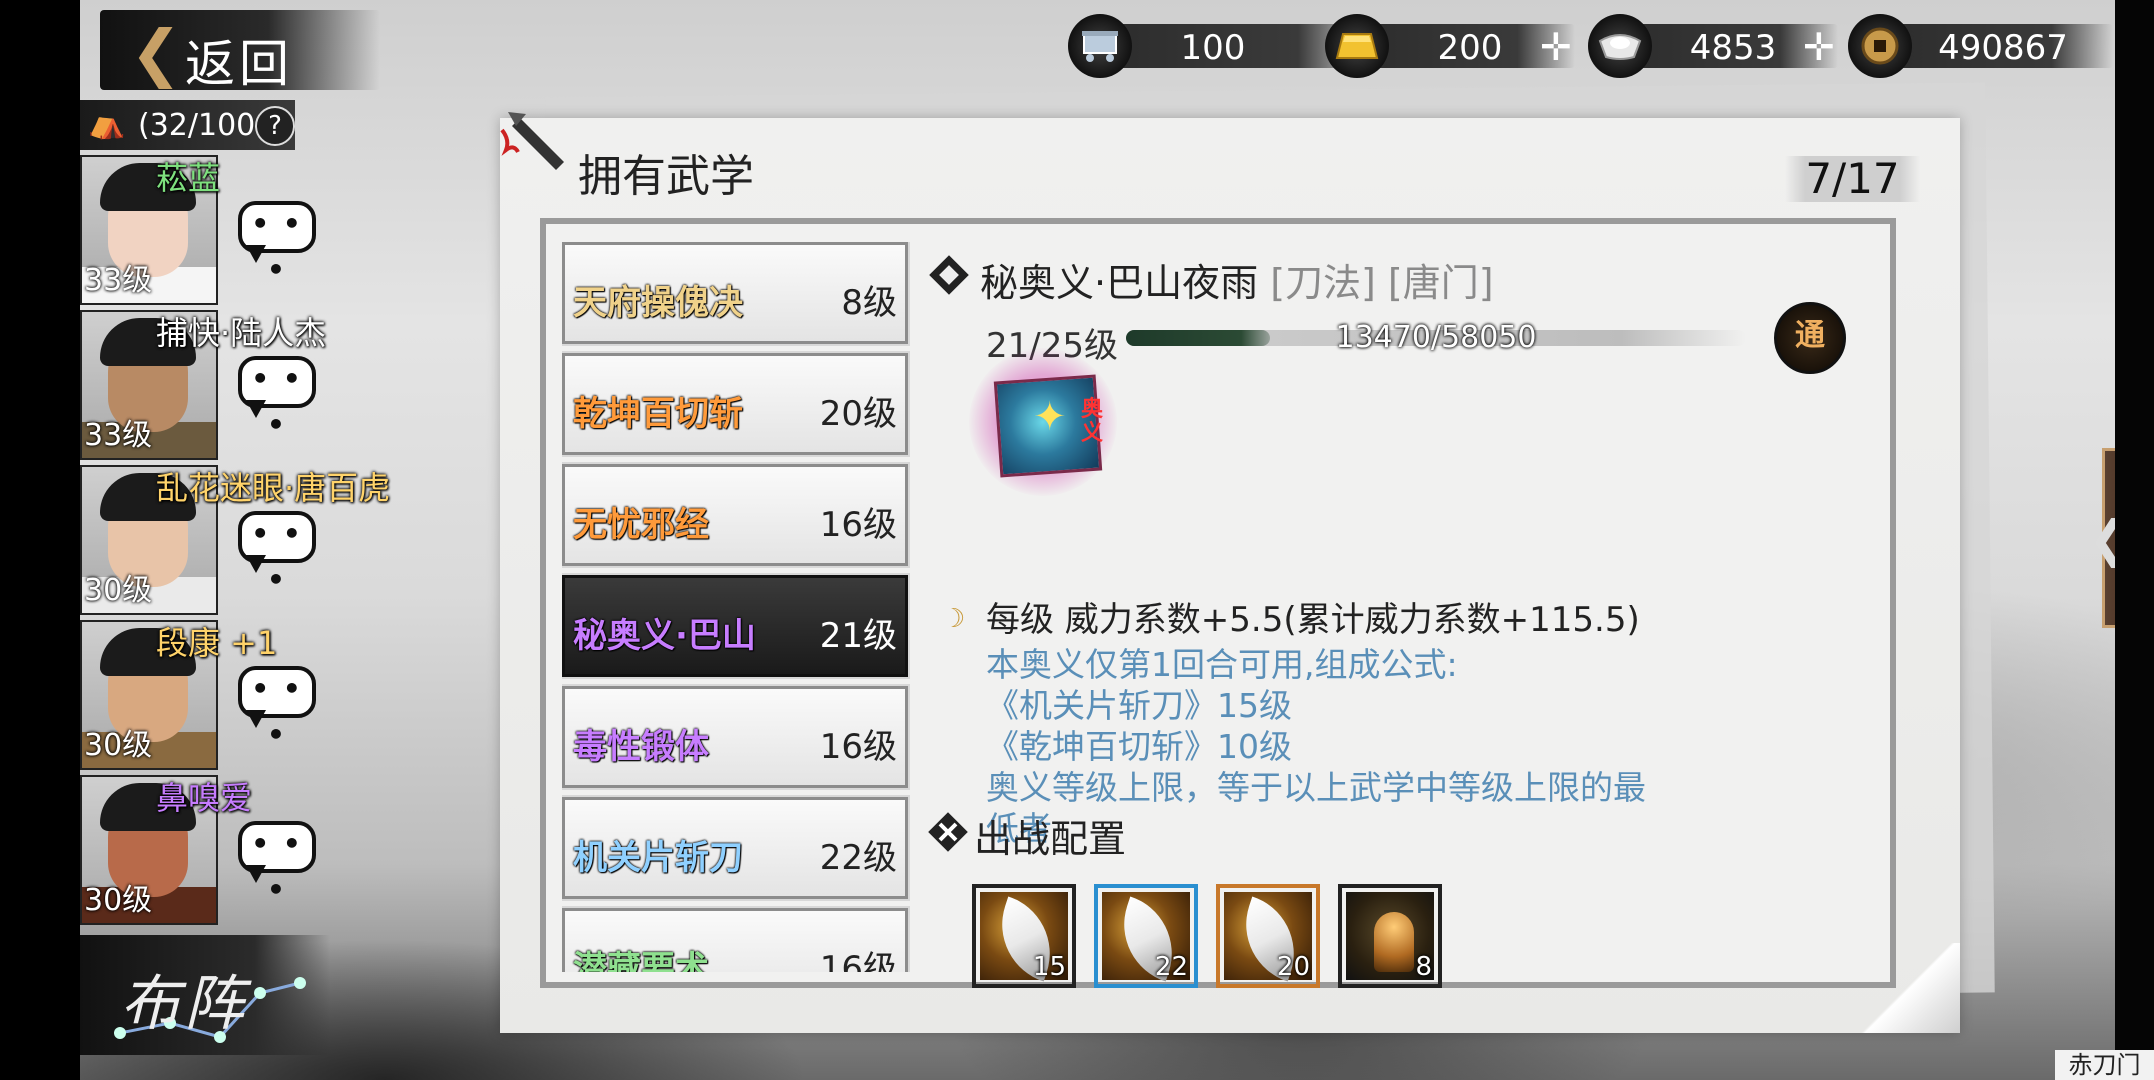 The height and width of the screenshot is (1080, 2154). What do you see at coordinates (1171, 967) in the screenshot?
I see `slot-level: 22` at bounding box center [1171, 967].